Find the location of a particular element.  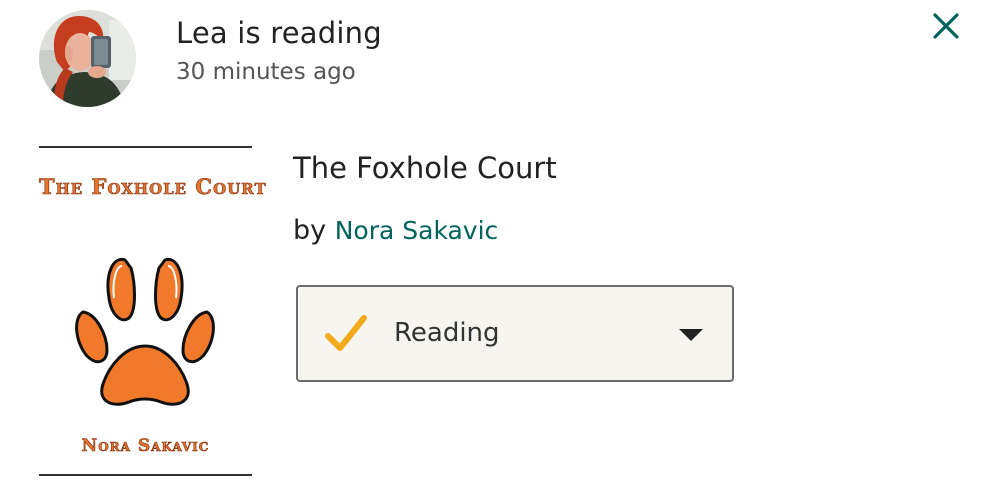

avatar is located at coordinates (87, 58).